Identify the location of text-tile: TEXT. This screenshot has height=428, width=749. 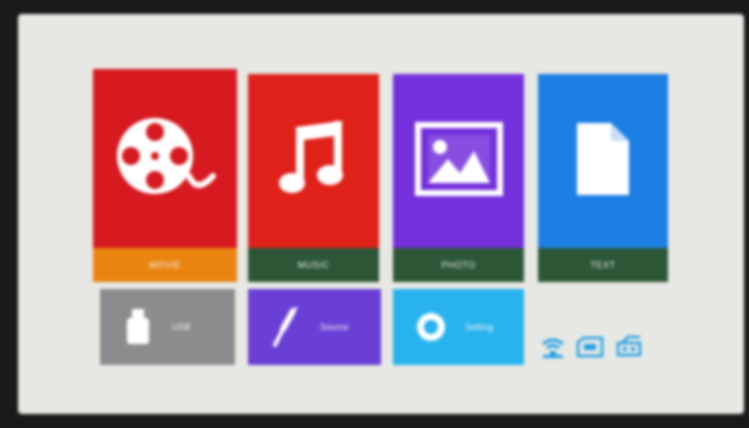
(603, 178).